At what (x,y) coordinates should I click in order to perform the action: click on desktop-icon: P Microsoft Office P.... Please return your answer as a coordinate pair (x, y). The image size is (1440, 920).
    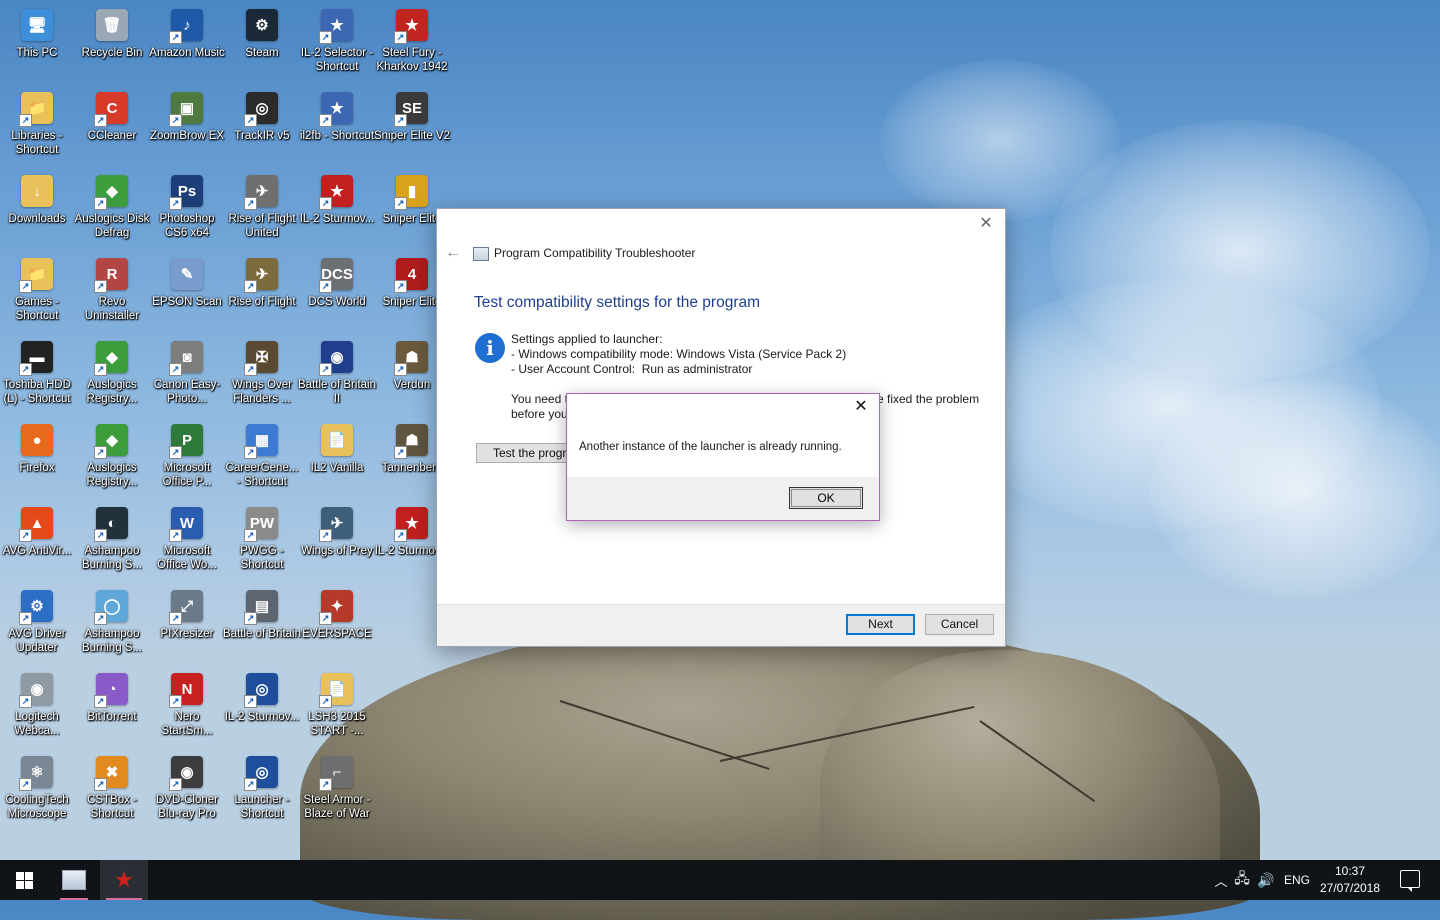
    Looking at the image, I should click on (187, 458).